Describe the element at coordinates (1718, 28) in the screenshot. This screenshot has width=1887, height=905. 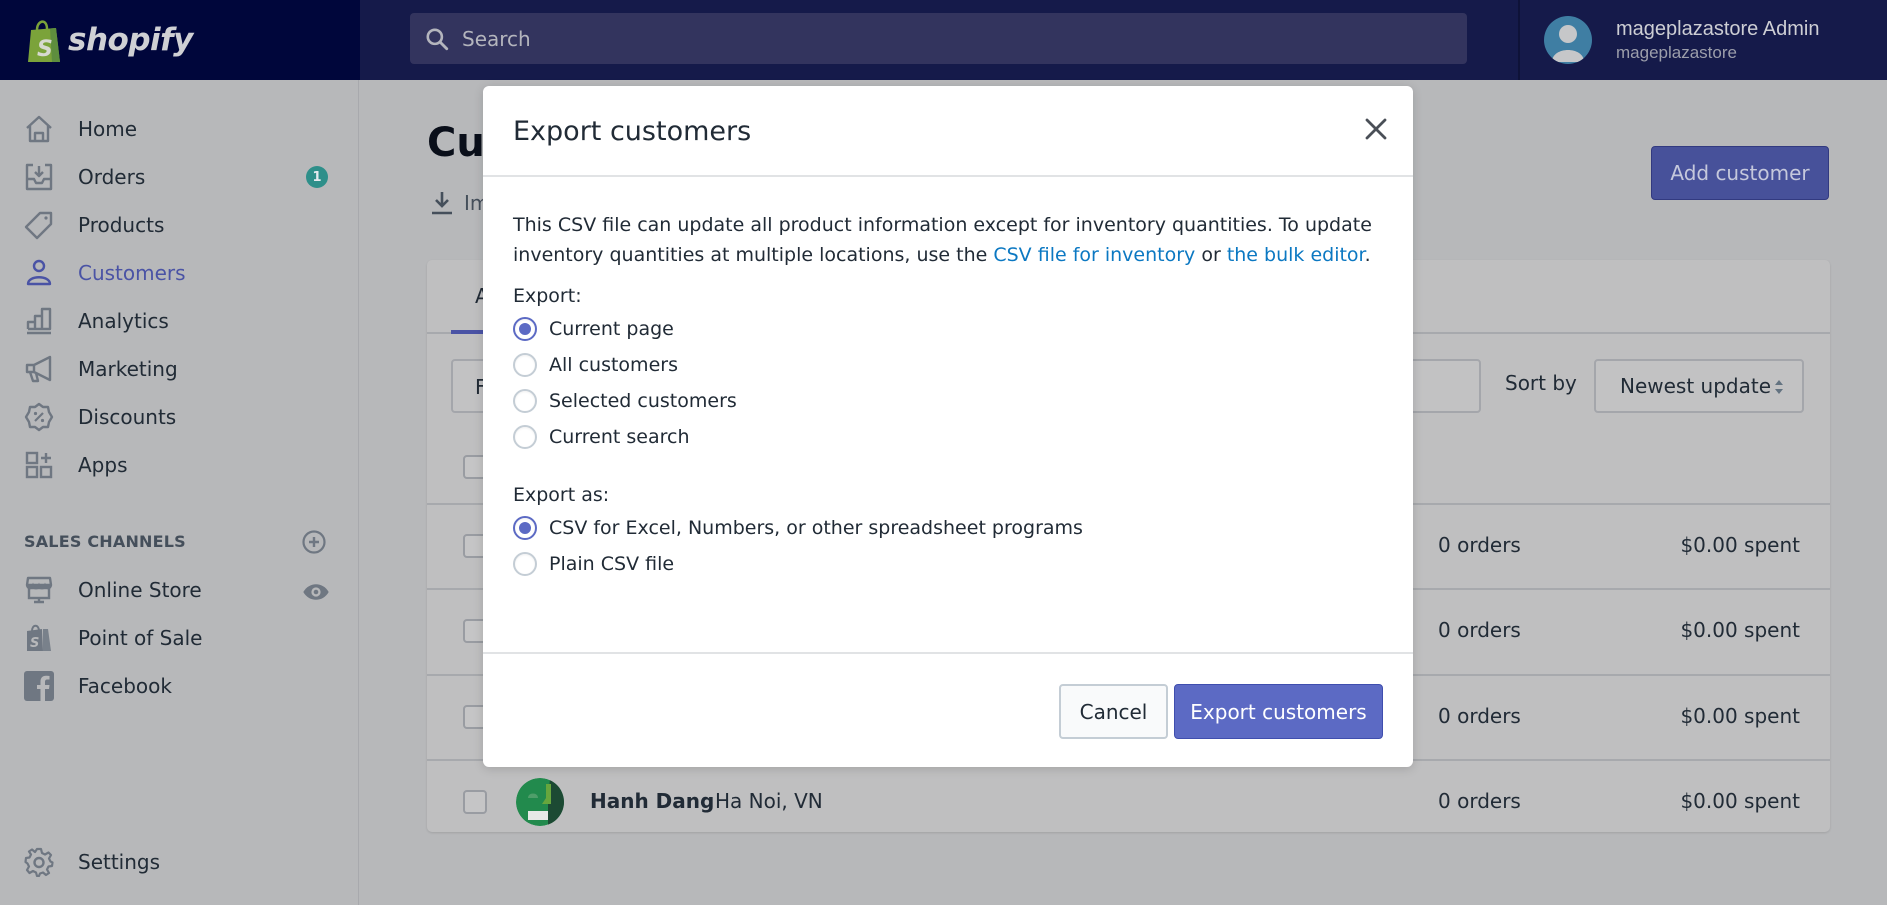
I see `user-name: mageplazastore Admin` at that location.